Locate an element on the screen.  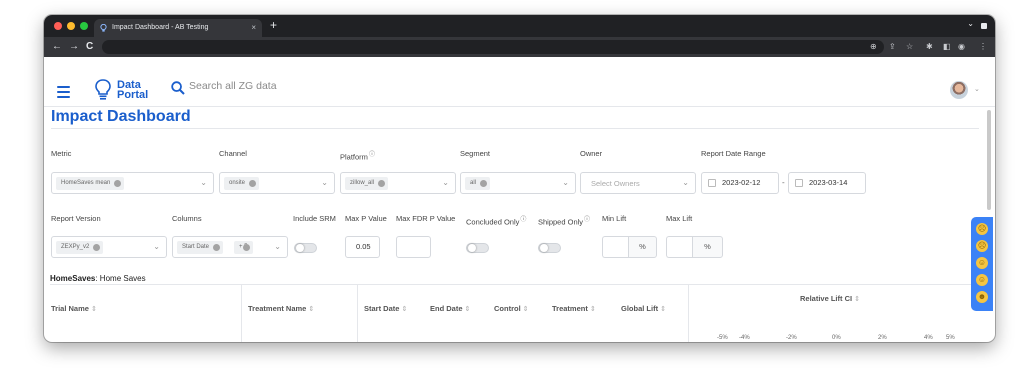
th-relative-lift-ci: Relative Lift CI ⇕ is located at coordinates (830, 298).